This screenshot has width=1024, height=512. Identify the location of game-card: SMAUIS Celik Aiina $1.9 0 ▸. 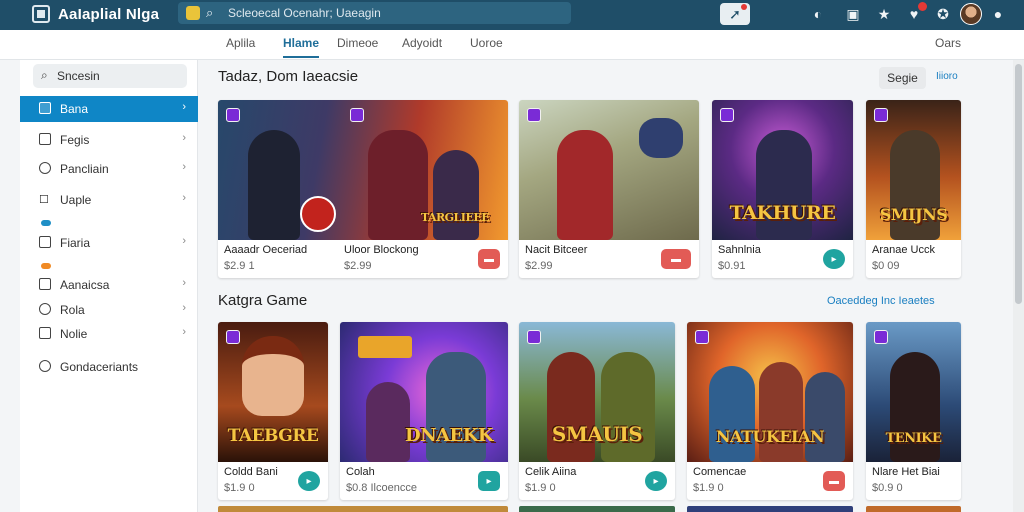
(597, 411).